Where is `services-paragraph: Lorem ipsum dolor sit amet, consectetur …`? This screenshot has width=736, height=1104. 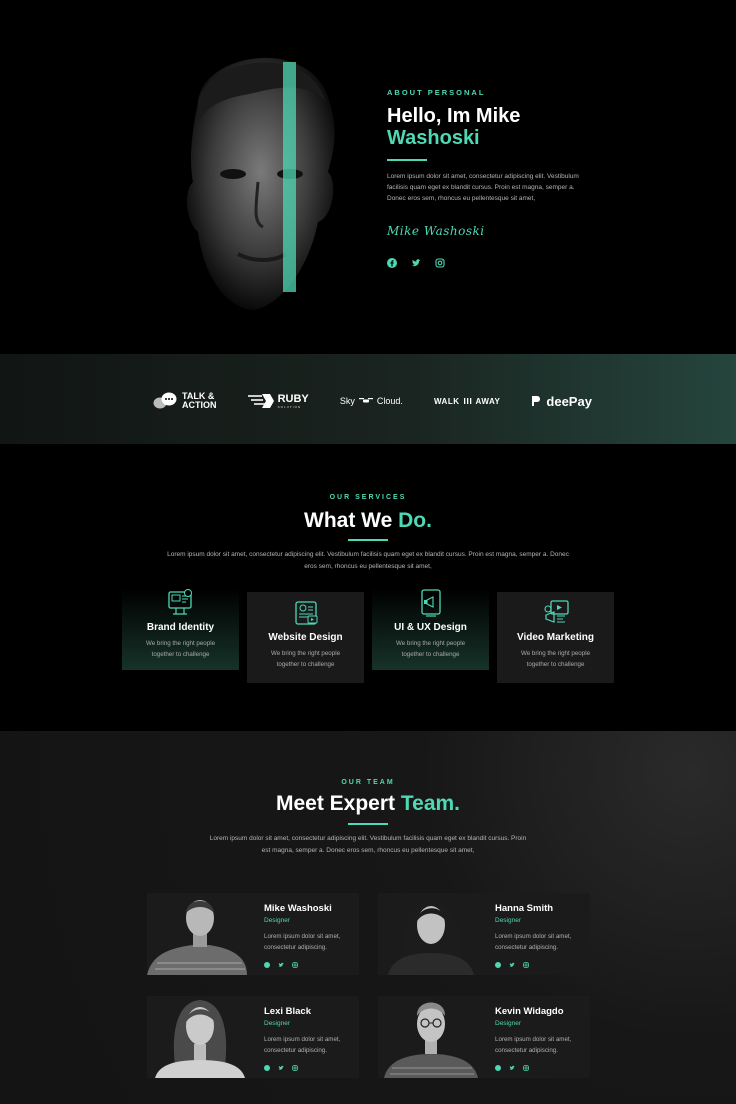 services-paragraph: Lorem ipsum dolor sit amet, consectetur … is located at coordinates (368, 560).